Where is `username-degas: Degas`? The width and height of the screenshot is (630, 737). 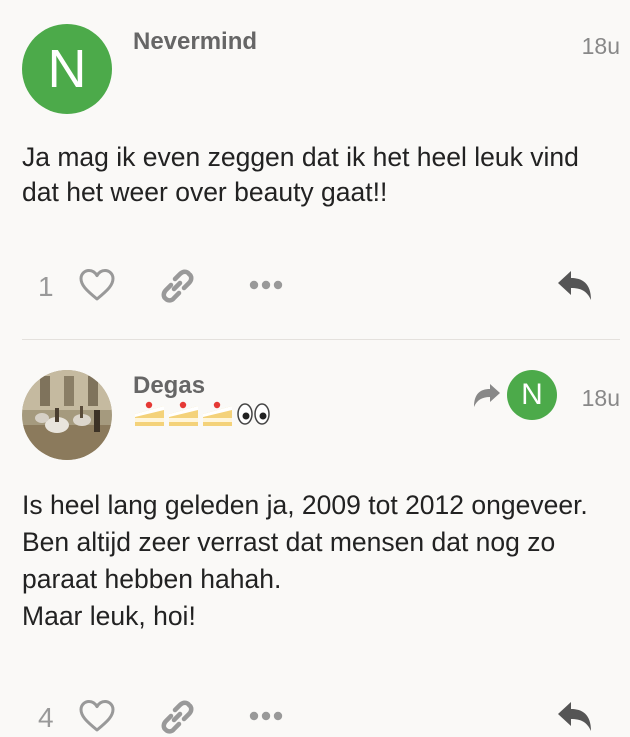 username-degas: Degas is located at coordinates (169, 386).